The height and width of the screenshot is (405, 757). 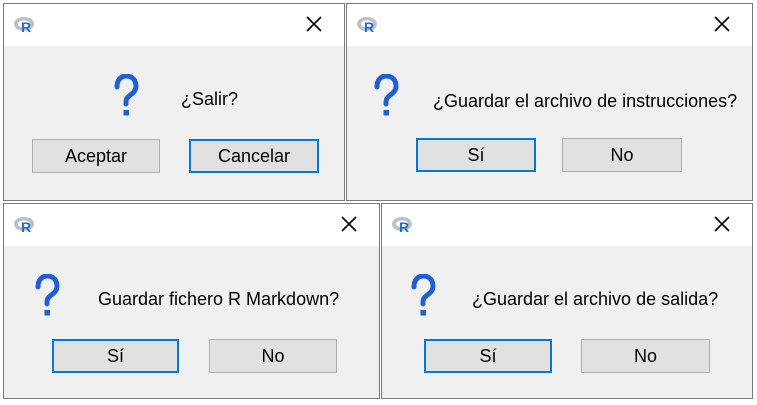 I want to click on message-text: Guardar fichero R Markdown?, so click(x=219, y=299).